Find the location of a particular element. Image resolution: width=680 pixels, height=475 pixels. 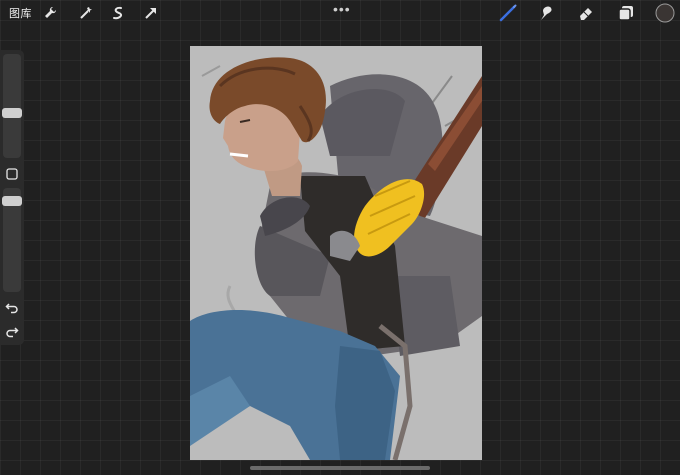

wrench-icon is located at coordinates (50, 13).